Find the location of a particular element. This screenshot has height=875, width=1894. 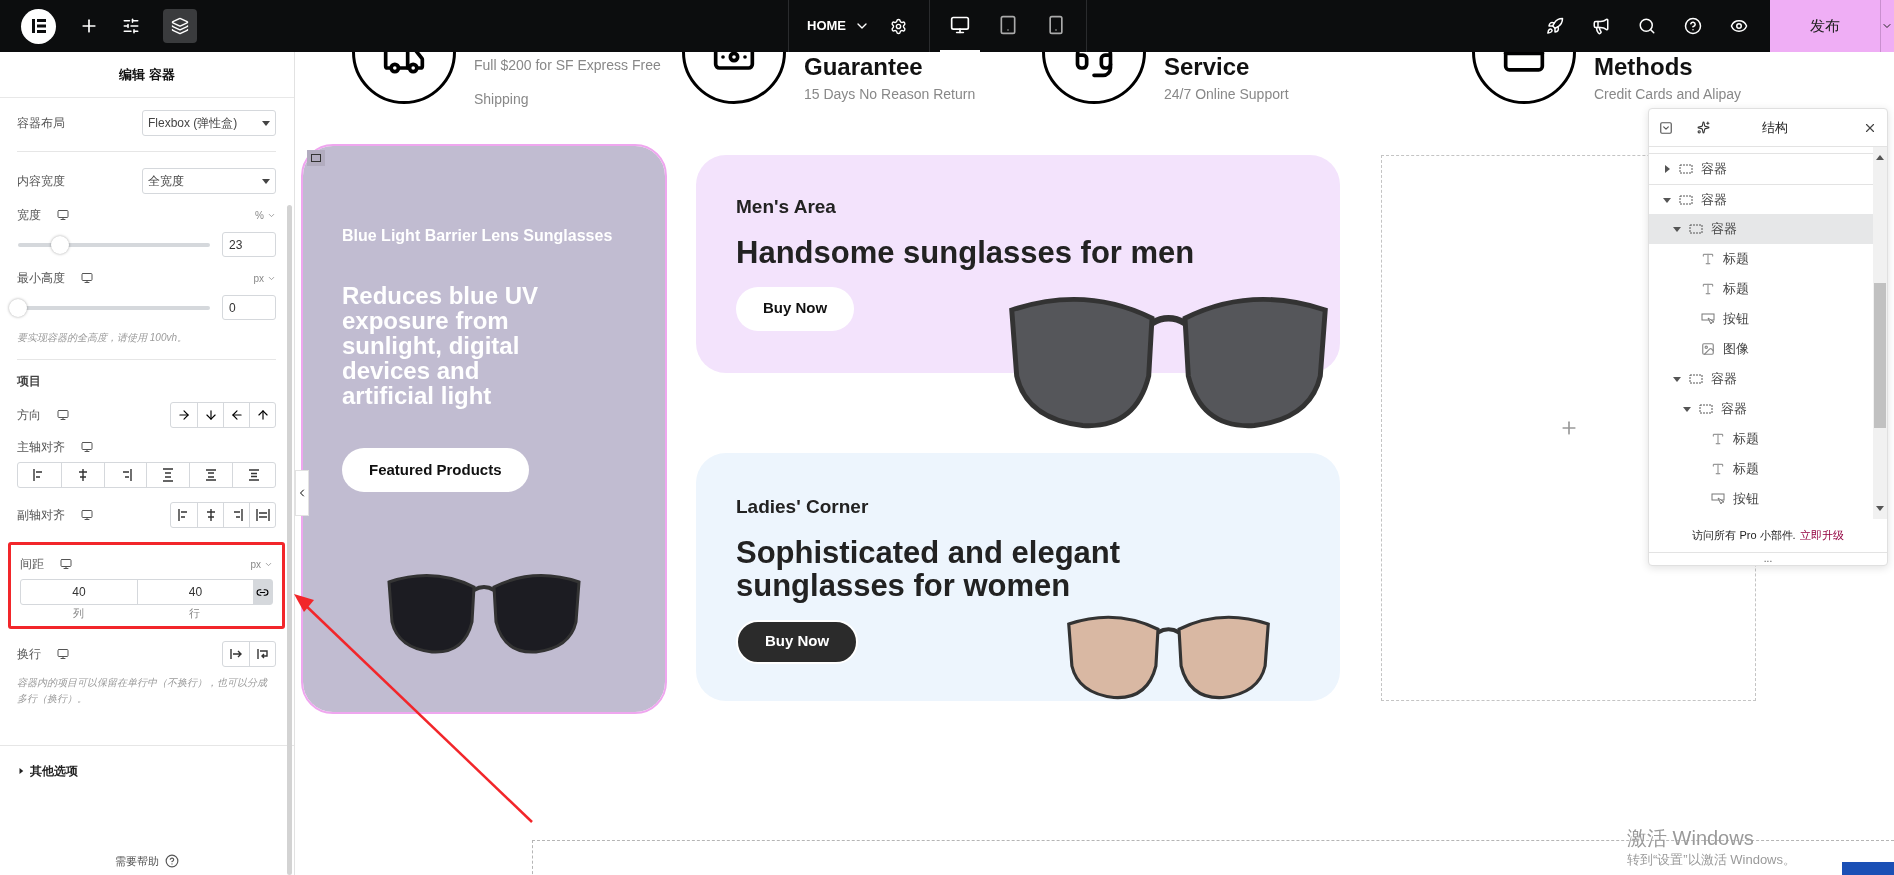

logo-icon is located at coordinates (38, 26).